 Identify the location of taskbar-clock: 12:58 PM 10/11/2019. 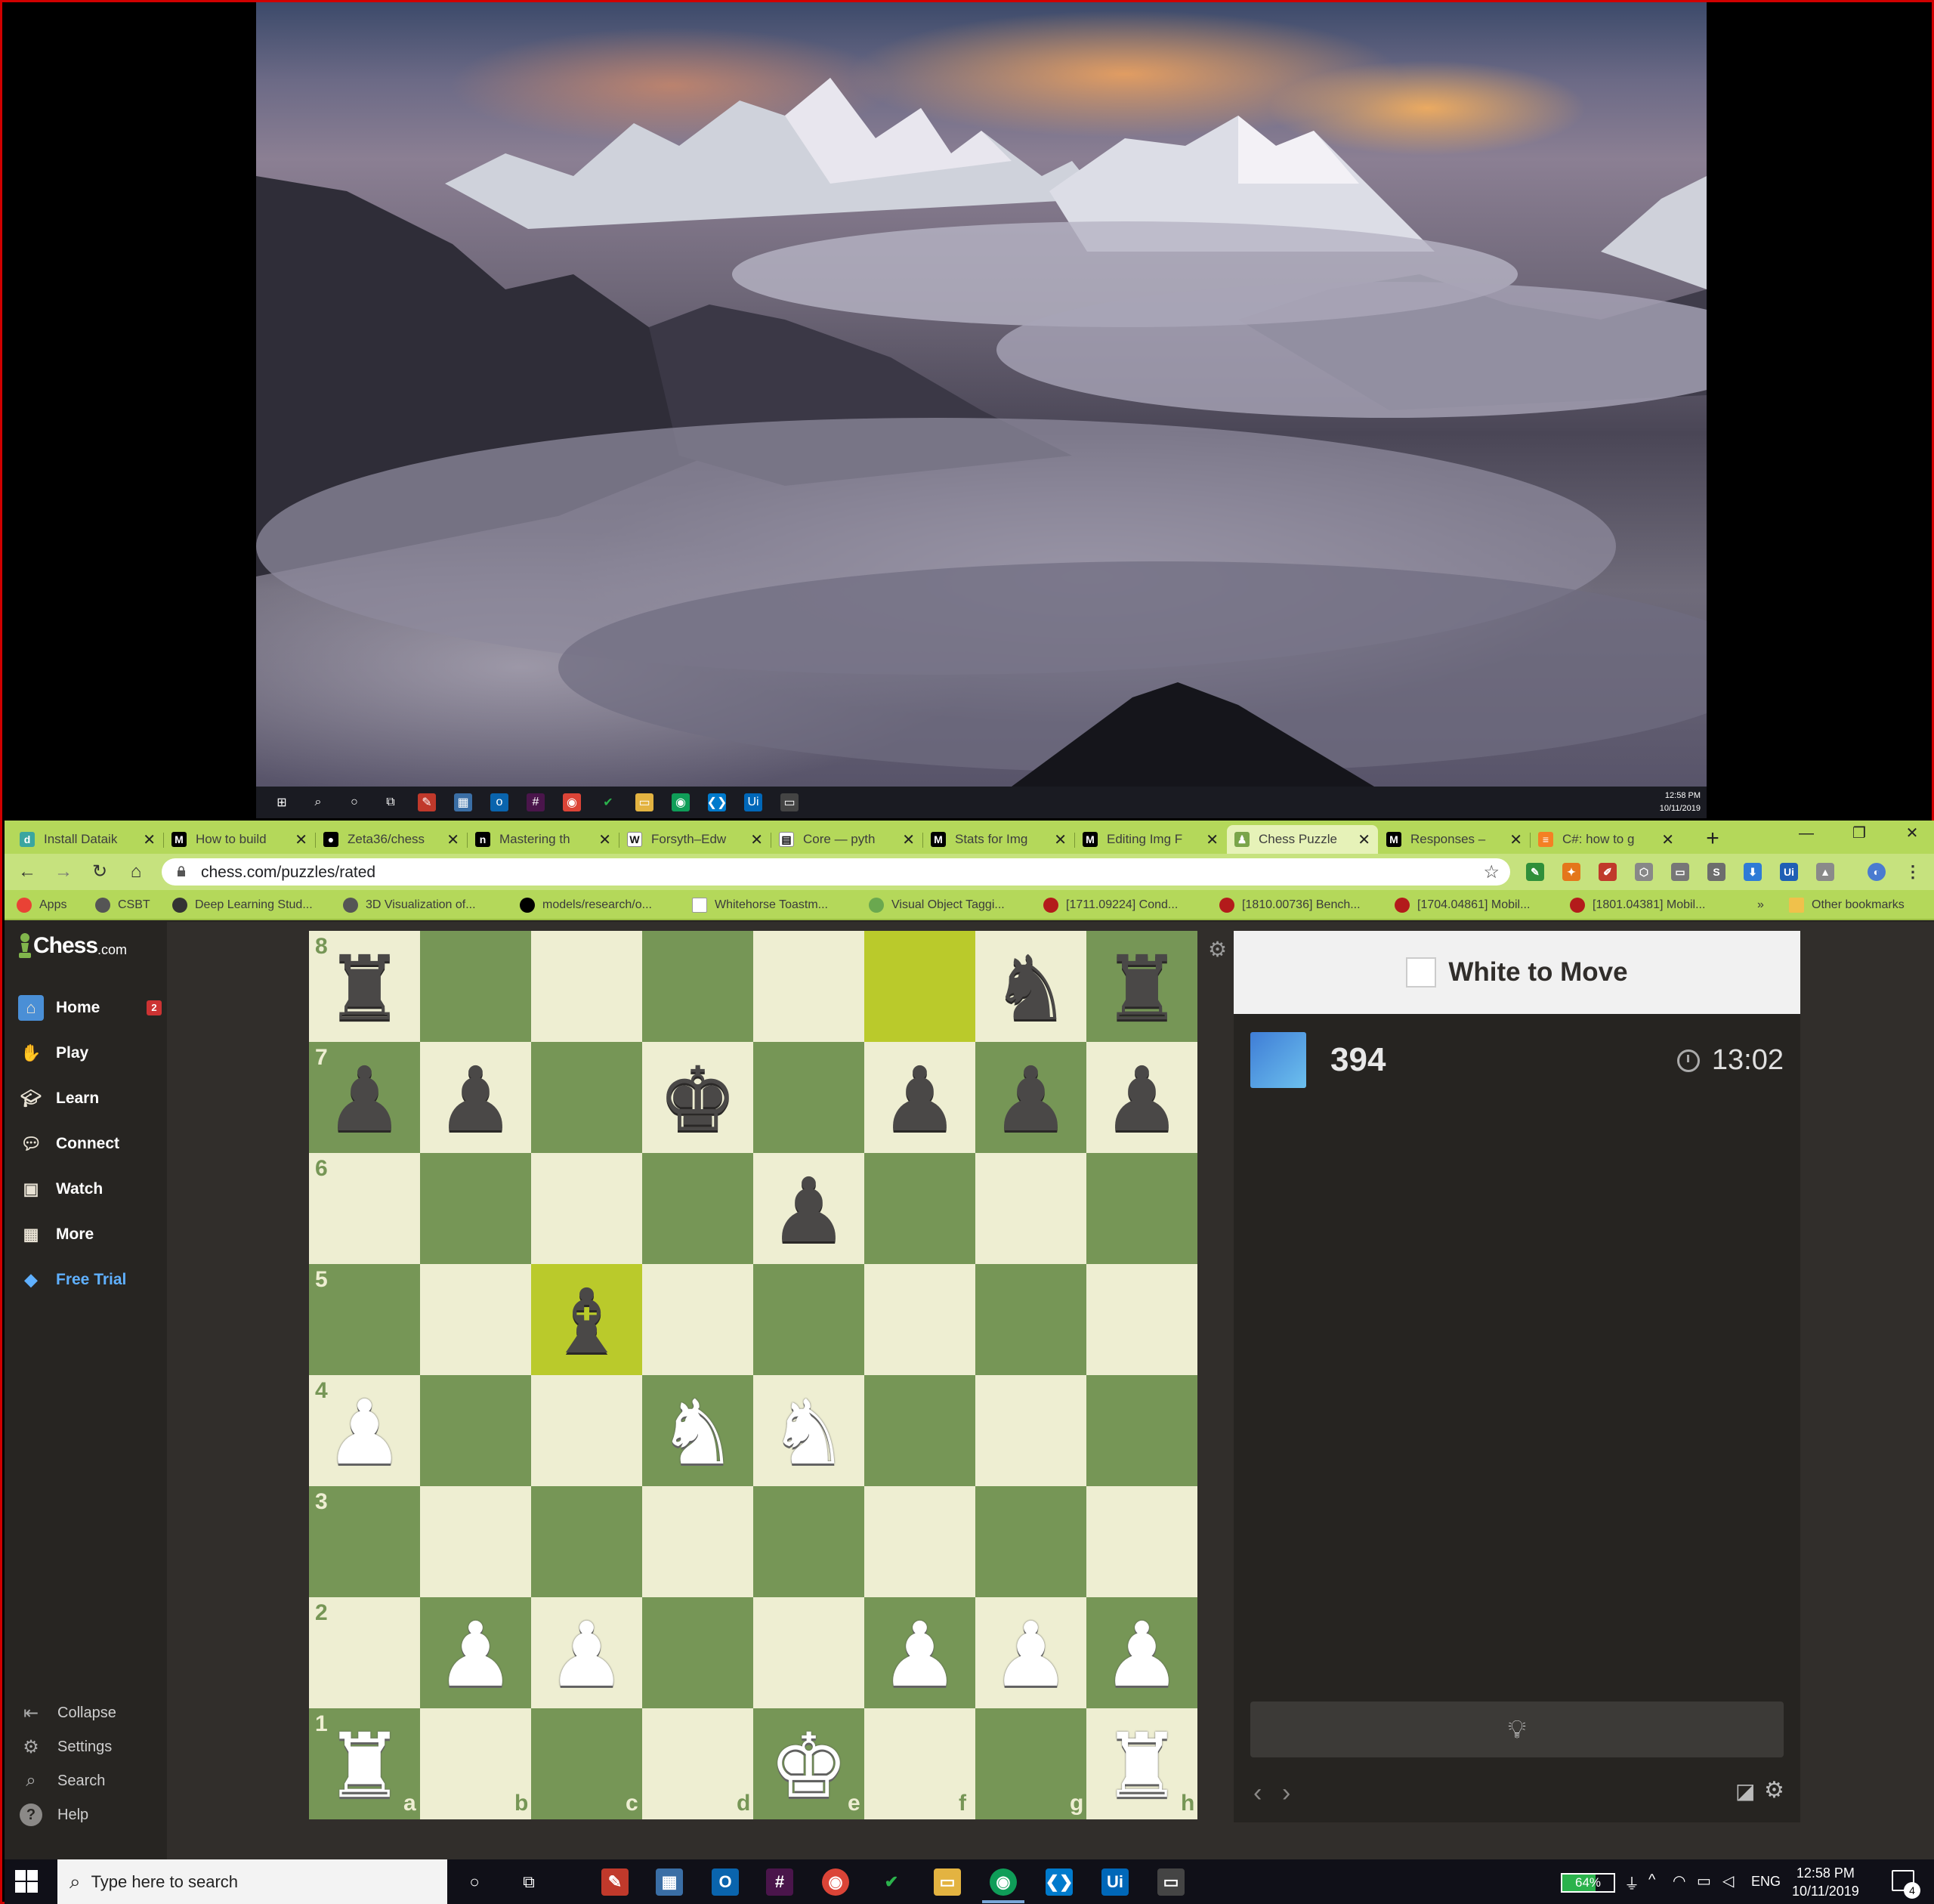
(1825, 1882).